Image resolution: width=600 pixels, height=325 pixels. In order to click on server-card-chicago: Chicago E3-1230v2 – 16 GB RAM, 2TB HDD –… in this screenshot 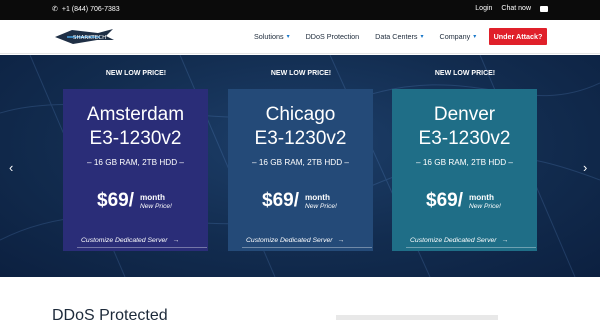, I will do `click(300, 170)`.